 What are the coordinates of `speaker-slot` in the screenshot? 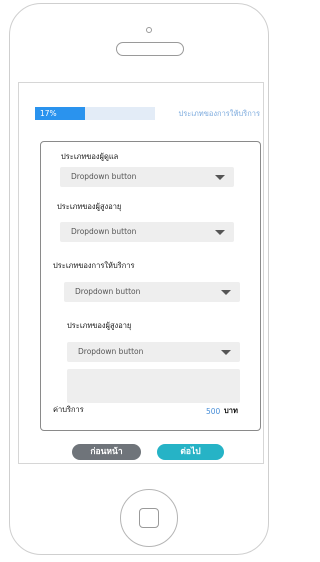 It's located at (150, 49).